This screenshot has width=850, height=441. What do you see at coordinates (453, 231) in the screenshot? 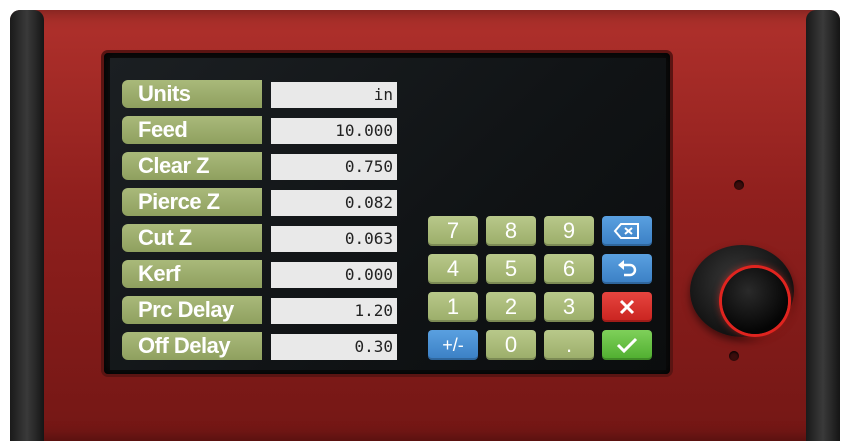
I see `key-7-button: 7` at bounding box center [453, 231].